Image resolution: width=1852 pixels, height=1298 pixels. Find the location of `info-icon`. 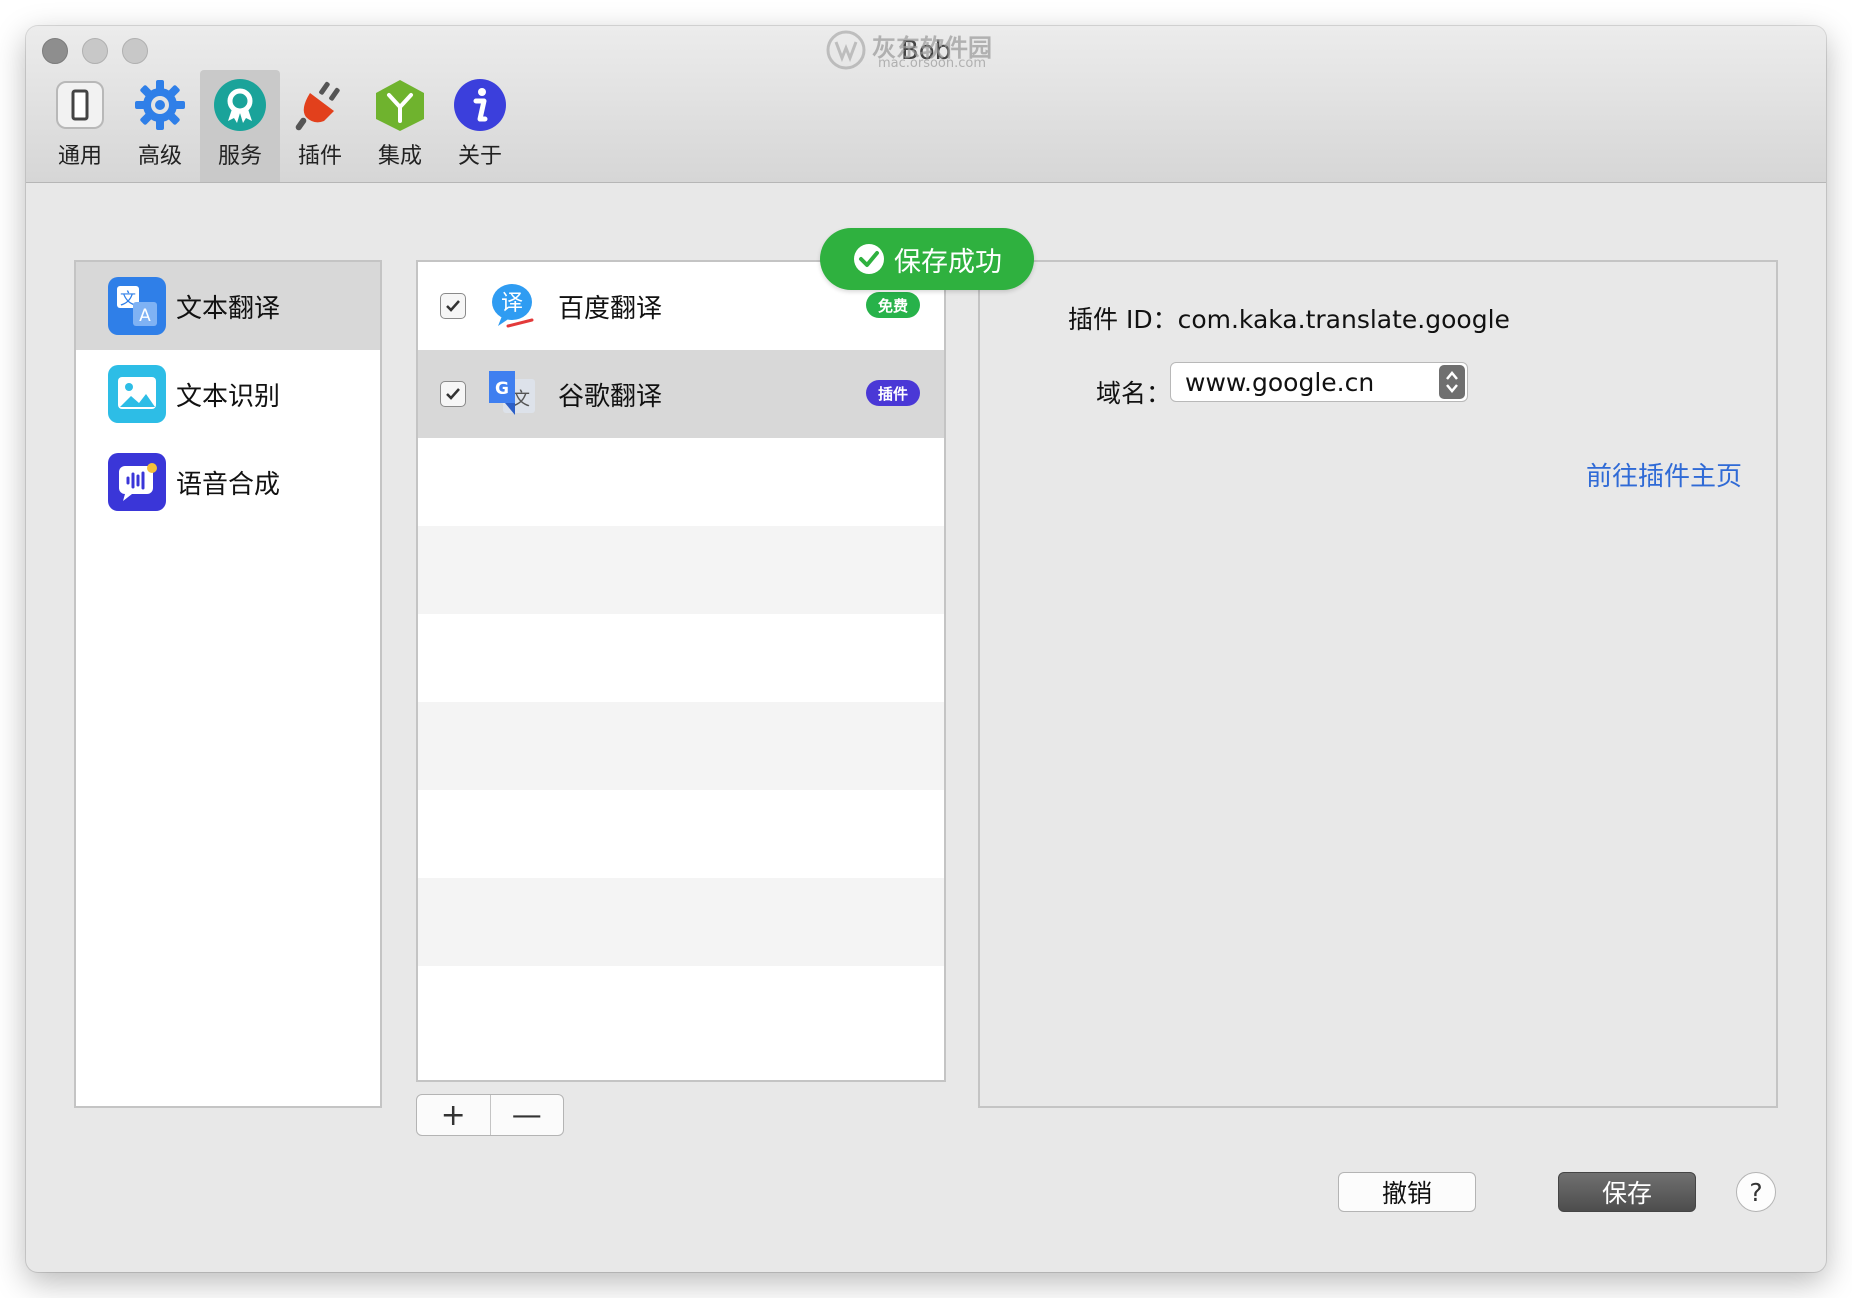

info-icon is located at coordinates (480, 105).